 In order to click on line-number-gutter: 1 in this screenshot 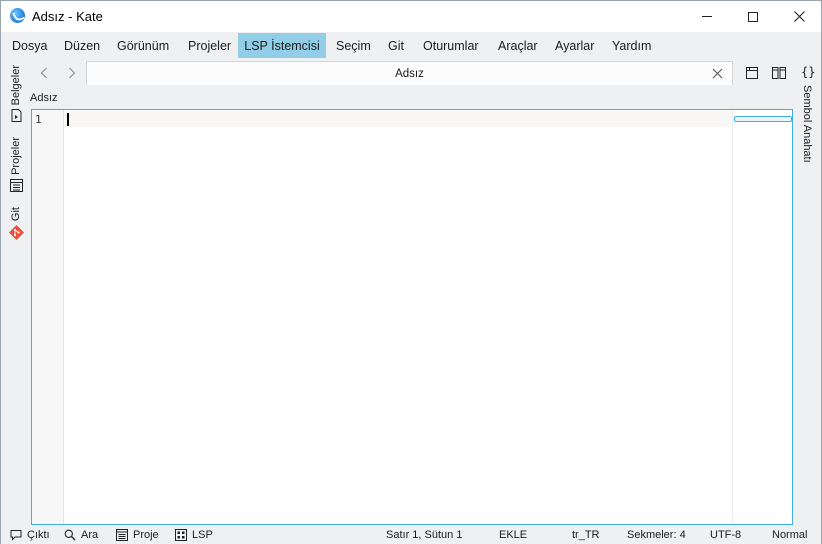, I will do `click(48, 317)`.